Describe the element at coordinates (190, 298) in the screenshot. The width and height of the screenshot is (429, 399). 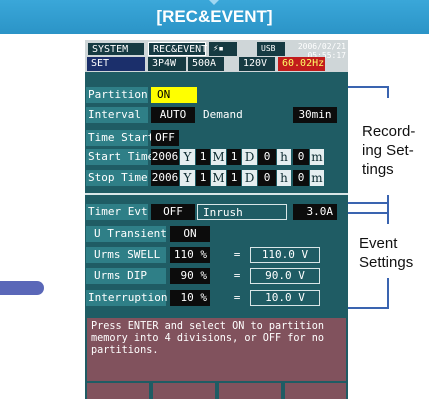
I see `interruption-value: 10 %` at that location.